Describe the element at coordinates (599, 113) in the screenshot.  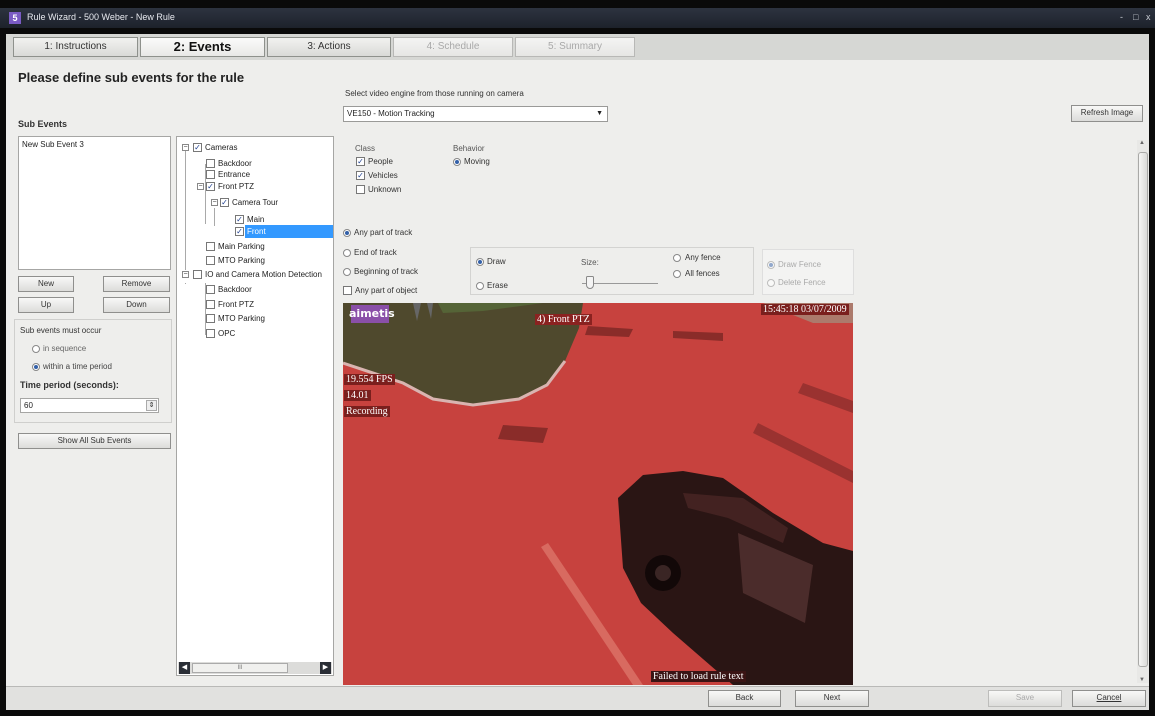
I see `chevron-down-icon: ▼` at that location.